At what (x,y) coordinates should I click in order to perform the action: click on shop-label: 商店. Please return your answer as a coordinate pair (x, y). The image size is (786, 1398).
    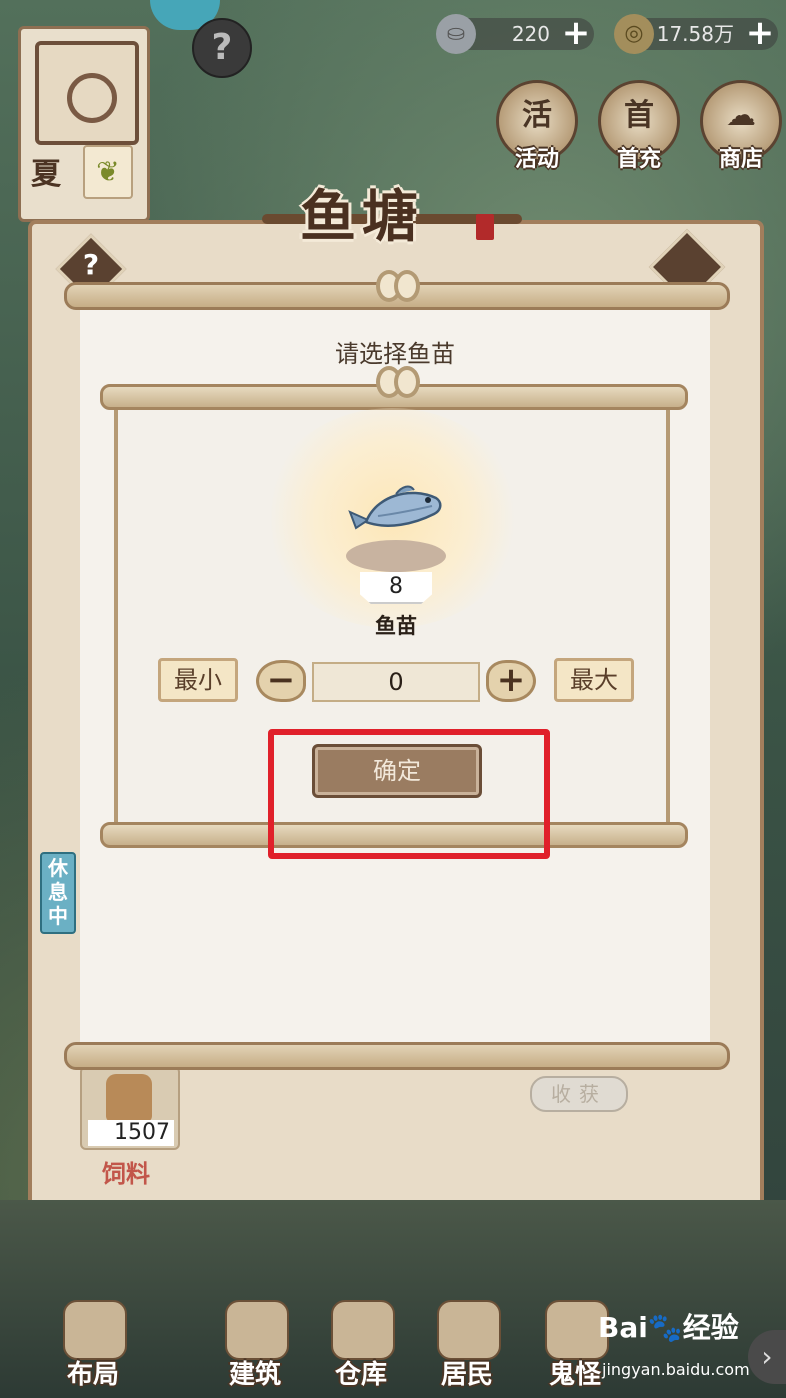
    Looking at the image, I should click on (740, 159).